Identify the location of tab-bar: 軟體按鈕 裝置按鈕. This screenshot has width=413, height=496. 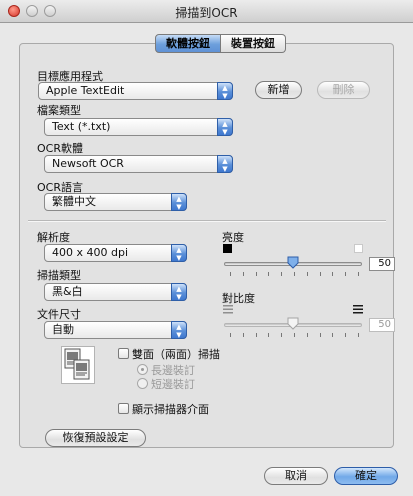
(220, 43).